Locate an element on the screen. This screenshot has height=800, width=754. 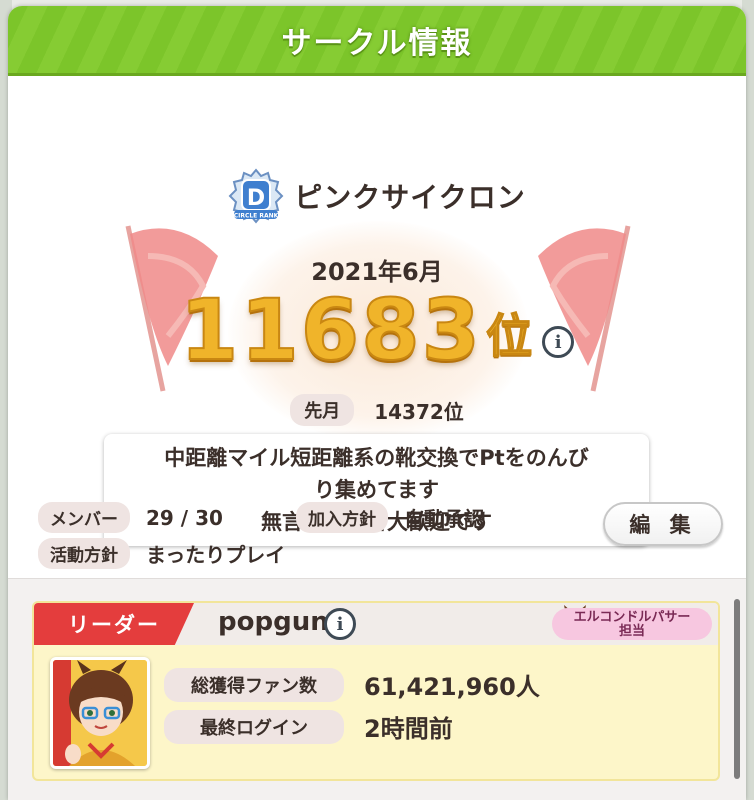
rank-badge-letter: D is located at coordinates (256, 198).